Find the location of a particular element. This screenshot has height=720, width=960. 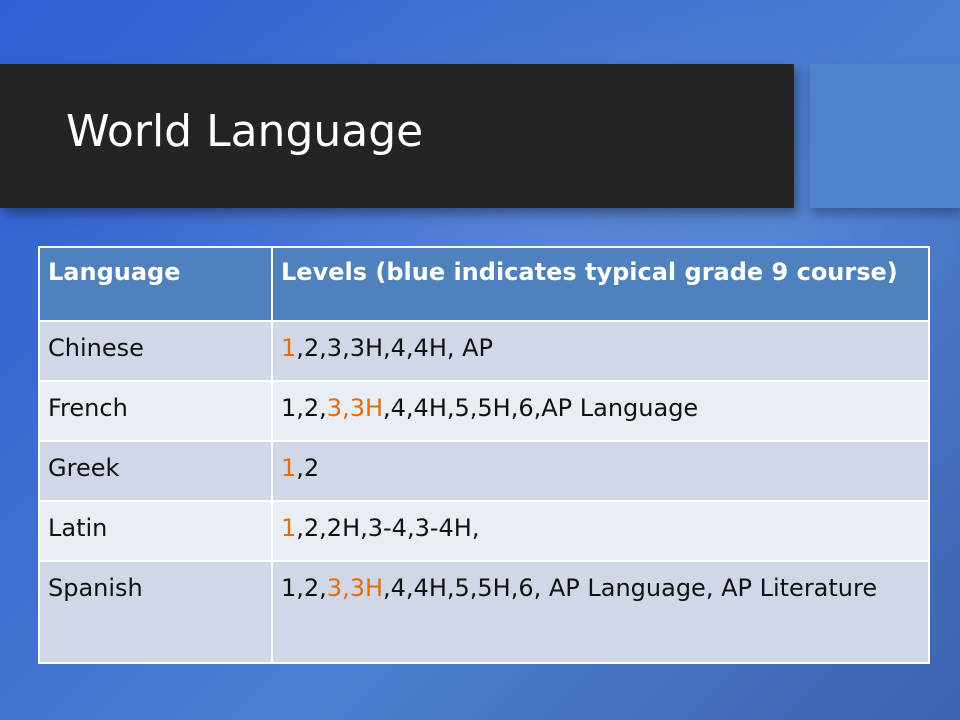

level-text: ,4,4H,5,5H,6, AP Language, AP Literature is located at coordinates (630, 588).